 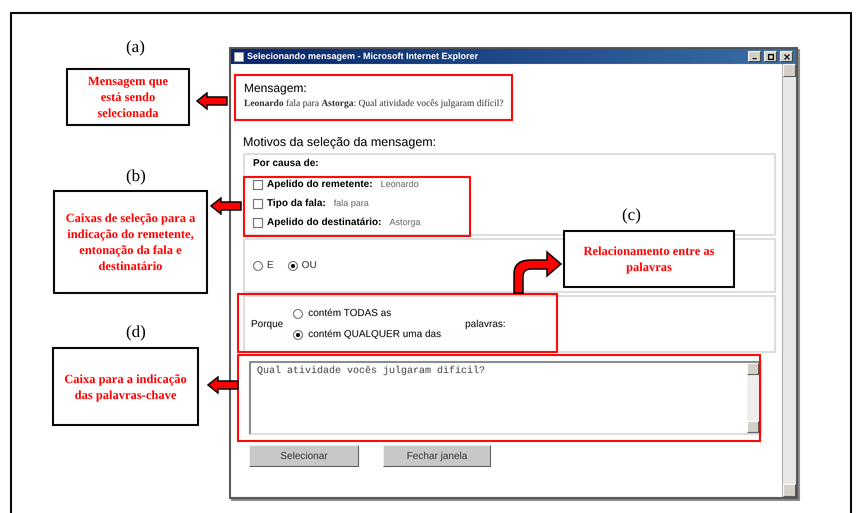 I want to click on page-icon, so click(x=239, y=57).